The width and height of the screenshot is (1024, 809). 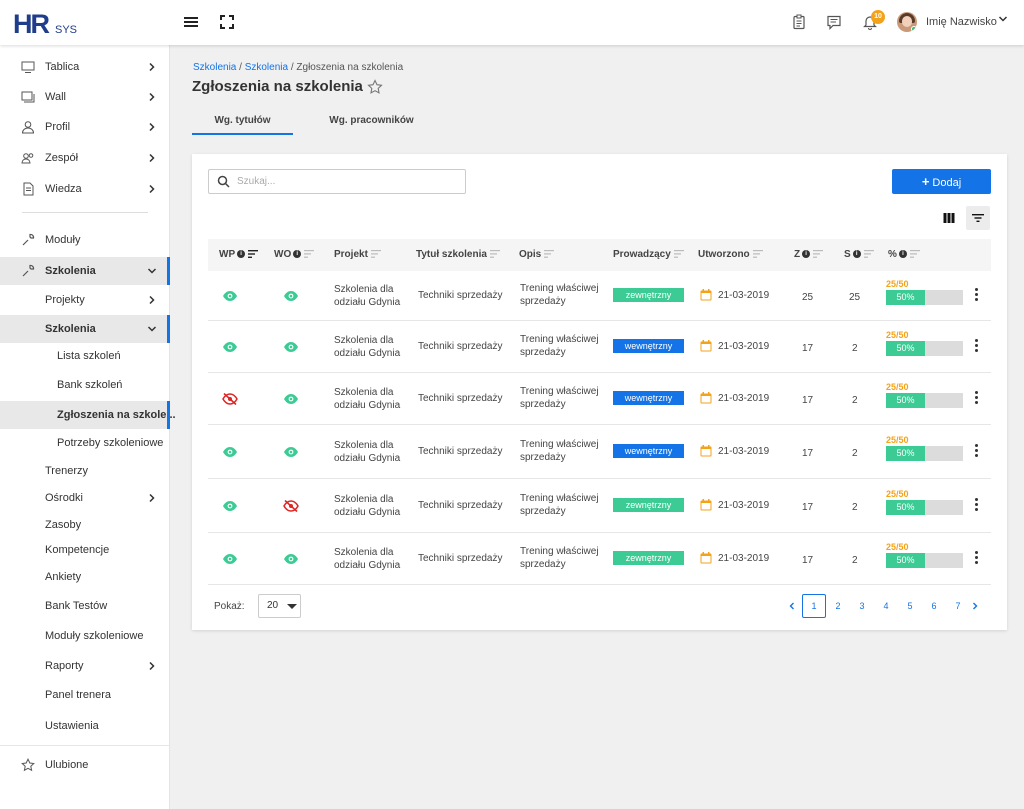 What do you see at coordinates (227, 22) in the screenshot?
I see `fullscreen-icon` at bounding box center [227, 22].